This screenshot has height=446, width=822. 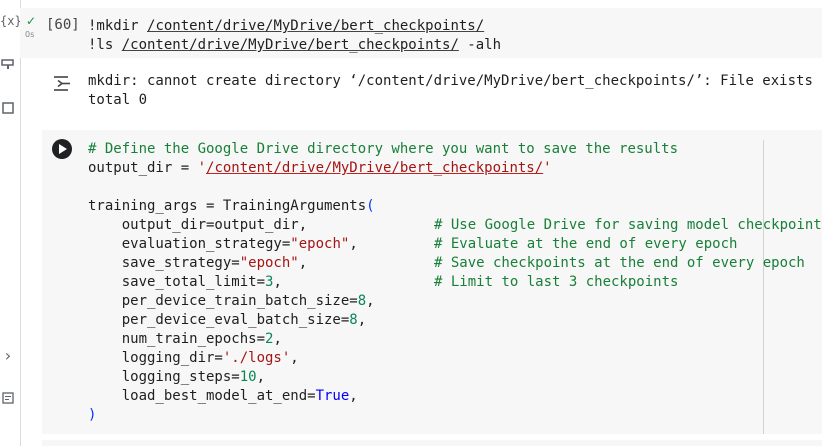 I want to click on shell-command: !ls, so click(x=105, y=45).